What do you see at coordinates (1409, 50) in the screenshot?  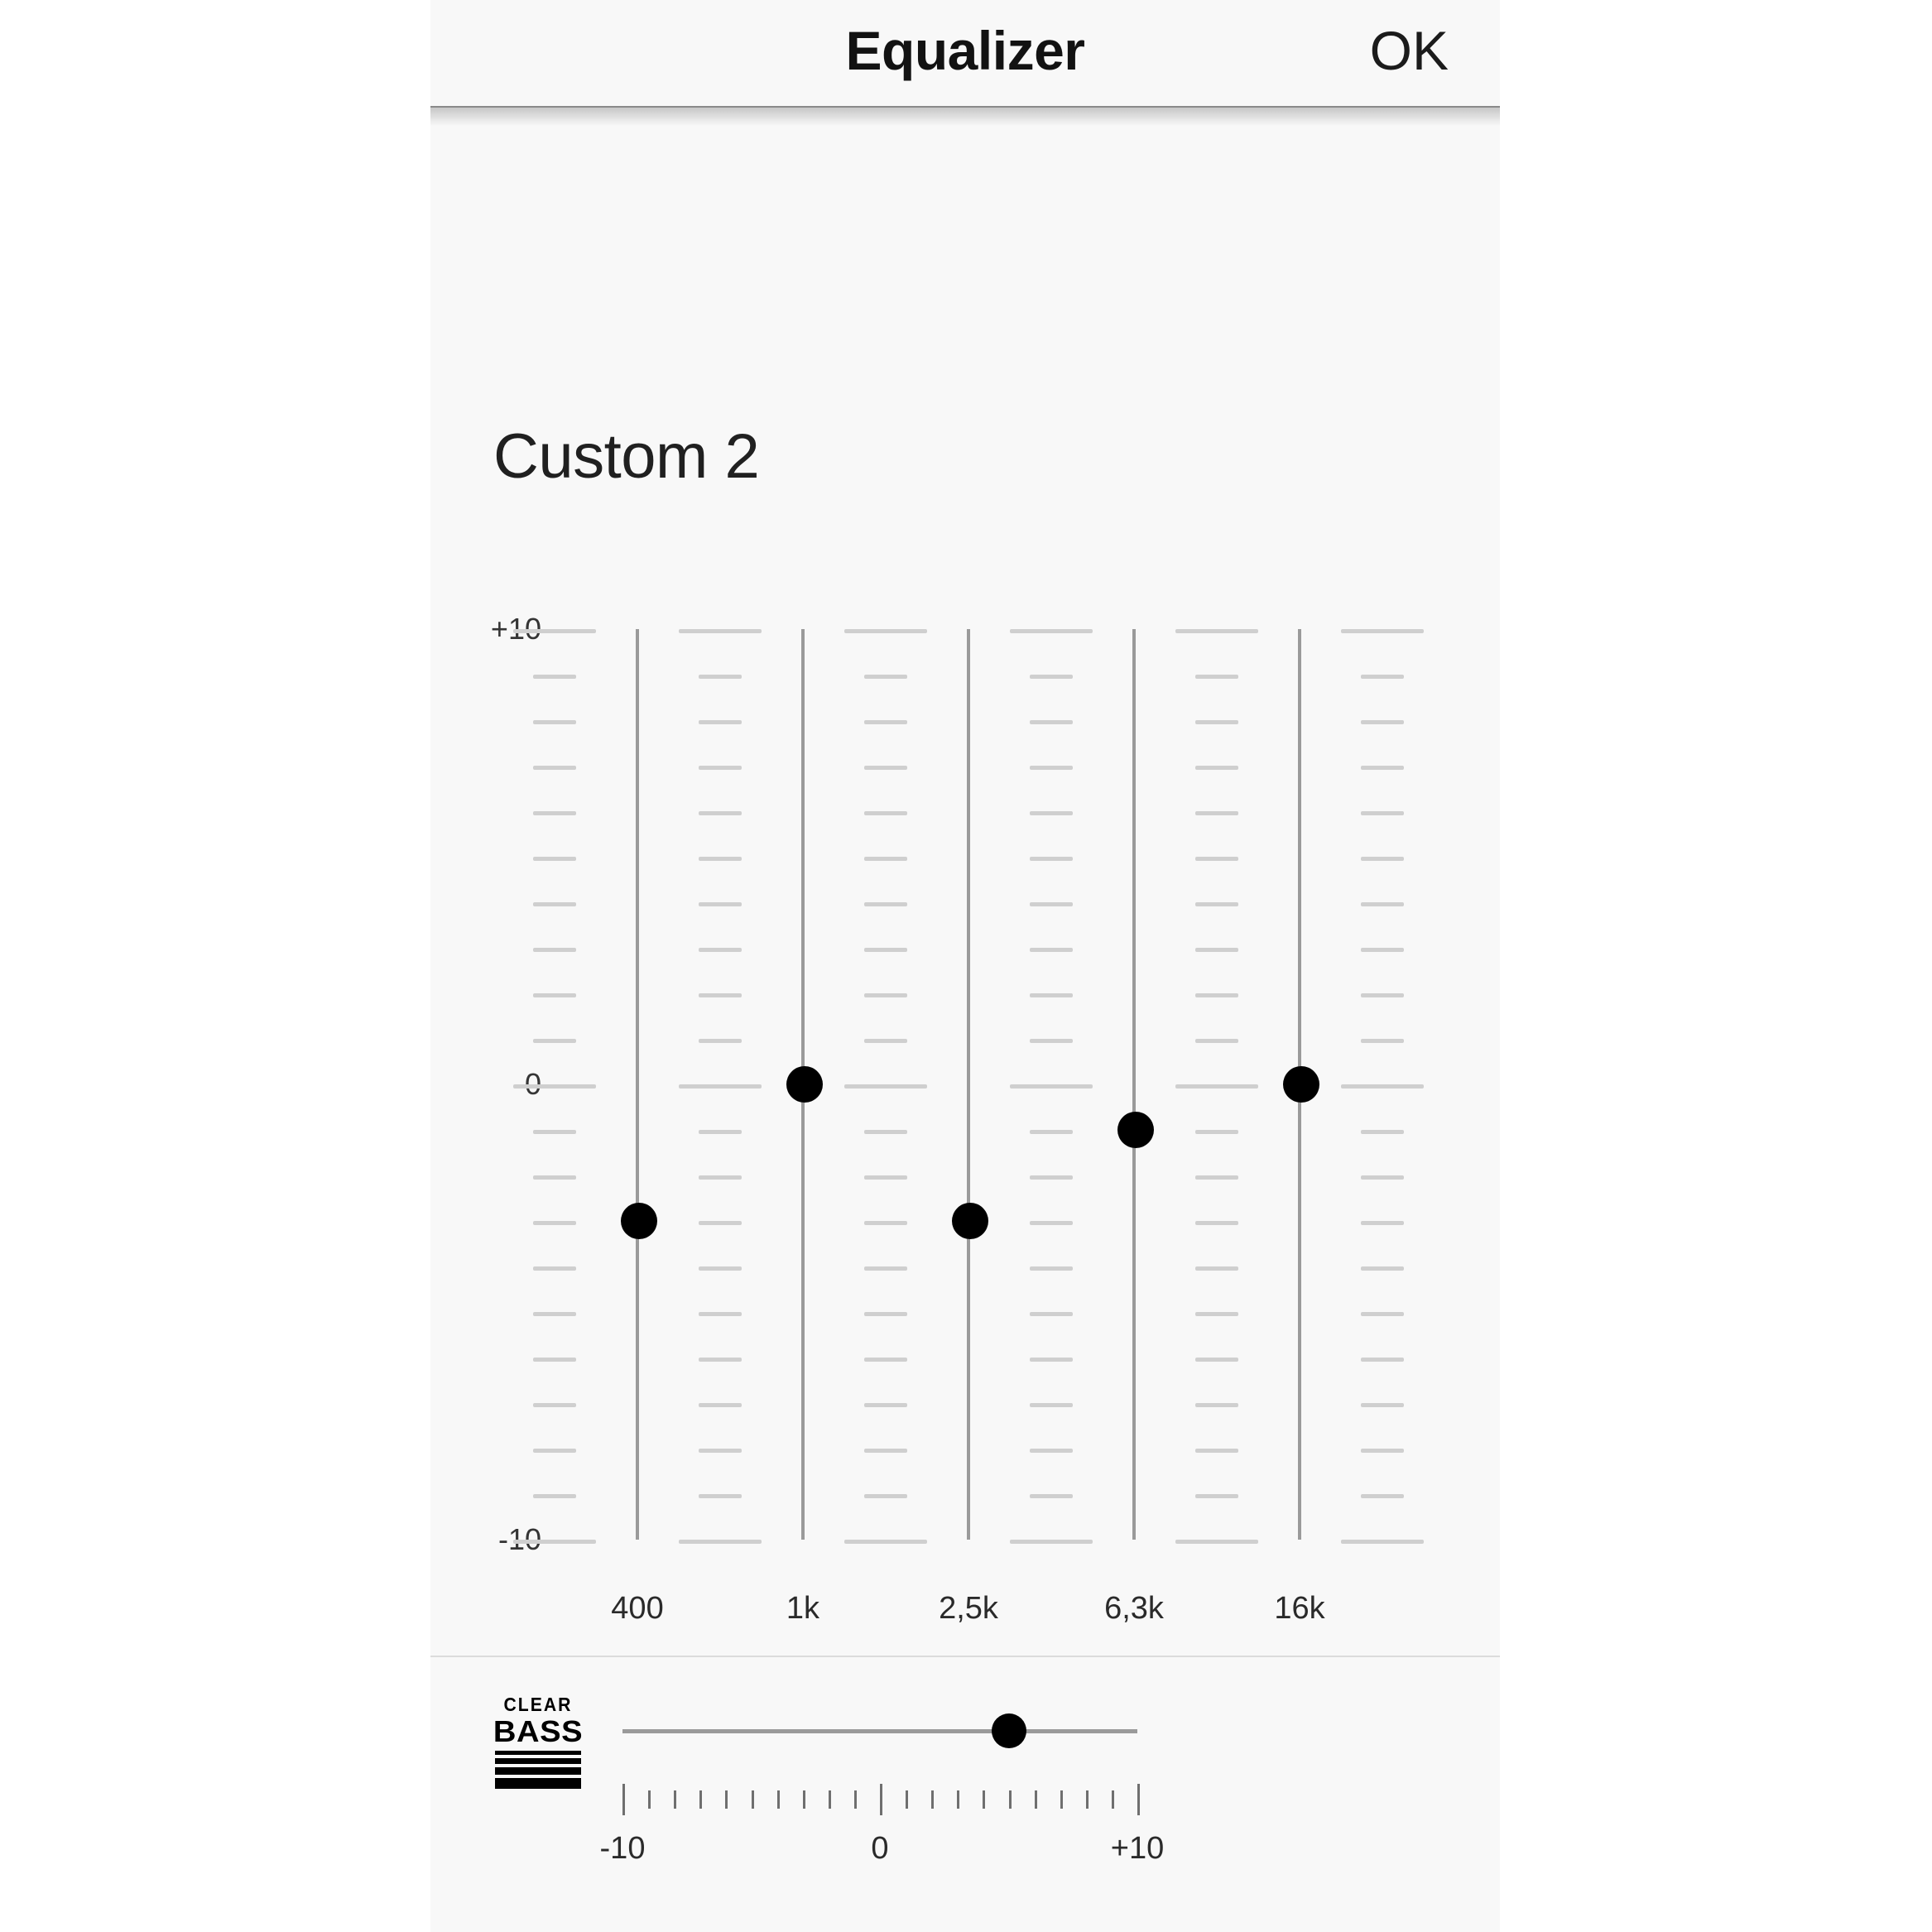 I see `ok-button: OK` at bounding box center [1409, 50].